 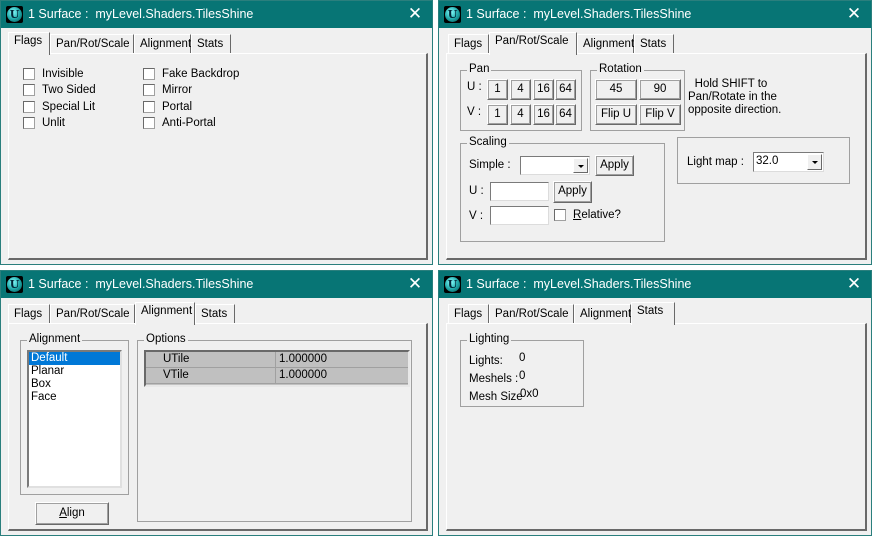 What do you see at coordinates (75, 513) in the screenshot?
I see `button-label-rest: lign` at bounding box center [75, 513].